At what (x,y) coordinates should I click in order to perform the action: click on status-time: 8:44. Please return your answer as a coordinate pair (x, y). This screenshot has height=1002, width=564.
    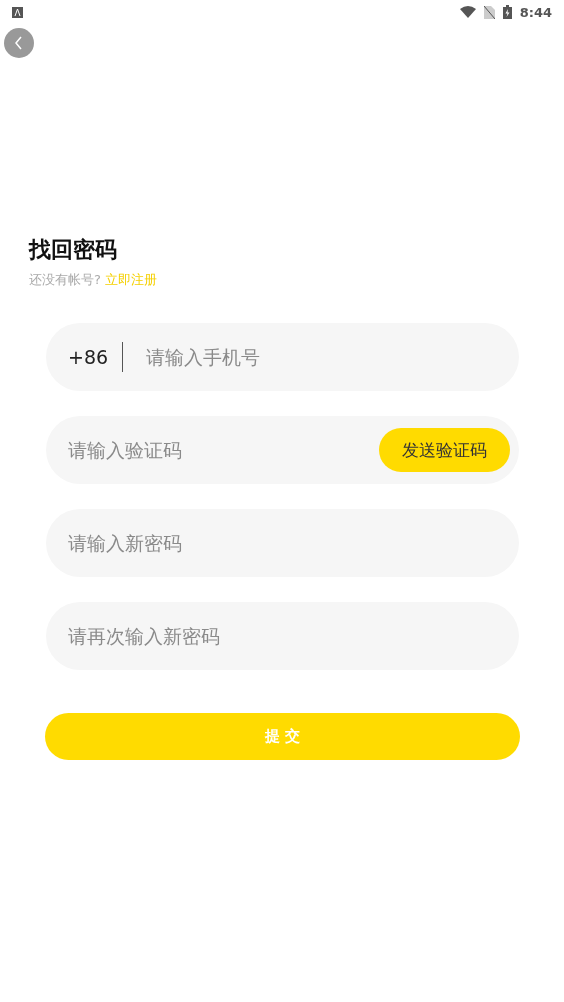
    Looking at the image, I should click on (535, 12).